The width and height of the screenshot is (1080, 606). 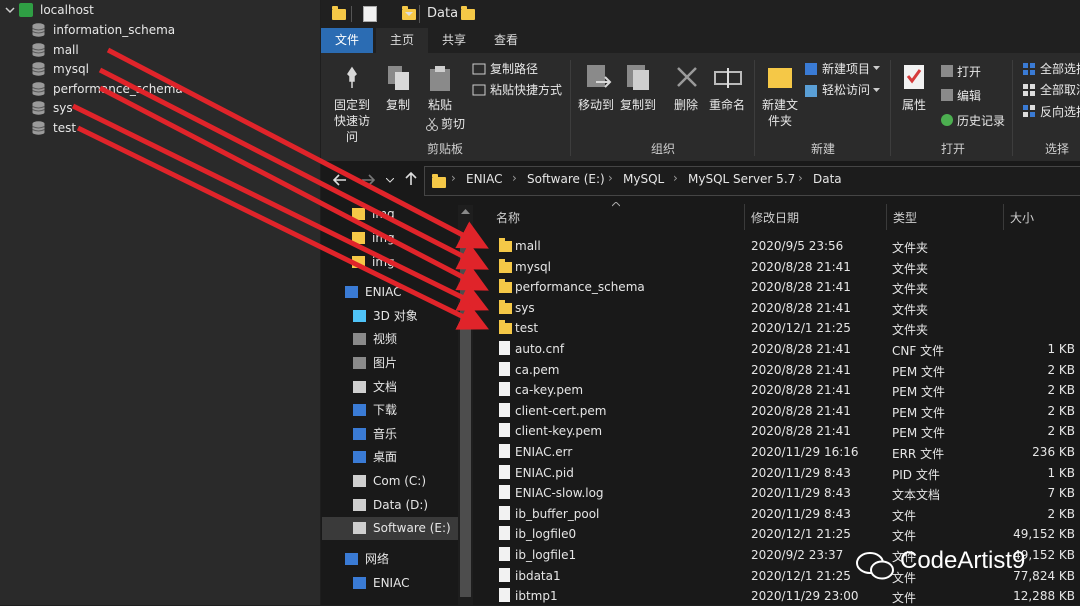 I want to click on file-row: ib_logfile0 2020/12/1 21:25 文件 49,152 KB, so click(x=785, y=534).